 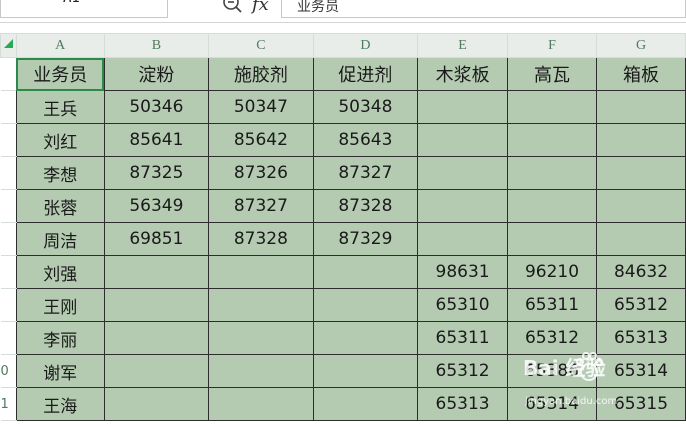 I want to click on table-cell: 87329, so click(x=365, y=239).